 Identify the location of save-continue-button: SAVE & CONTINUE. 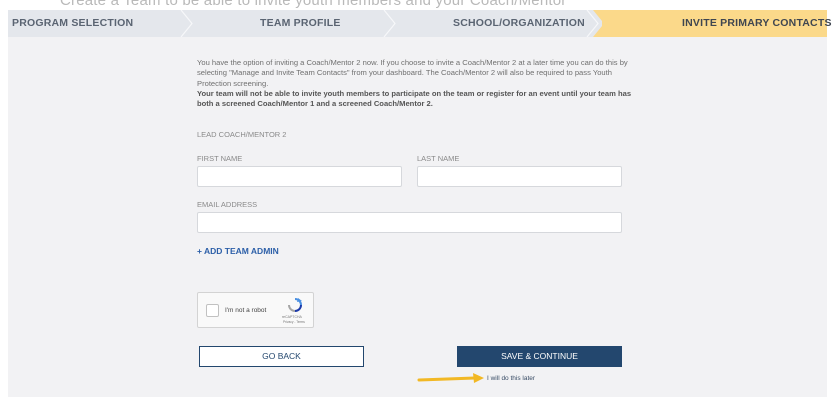
(539, 356).